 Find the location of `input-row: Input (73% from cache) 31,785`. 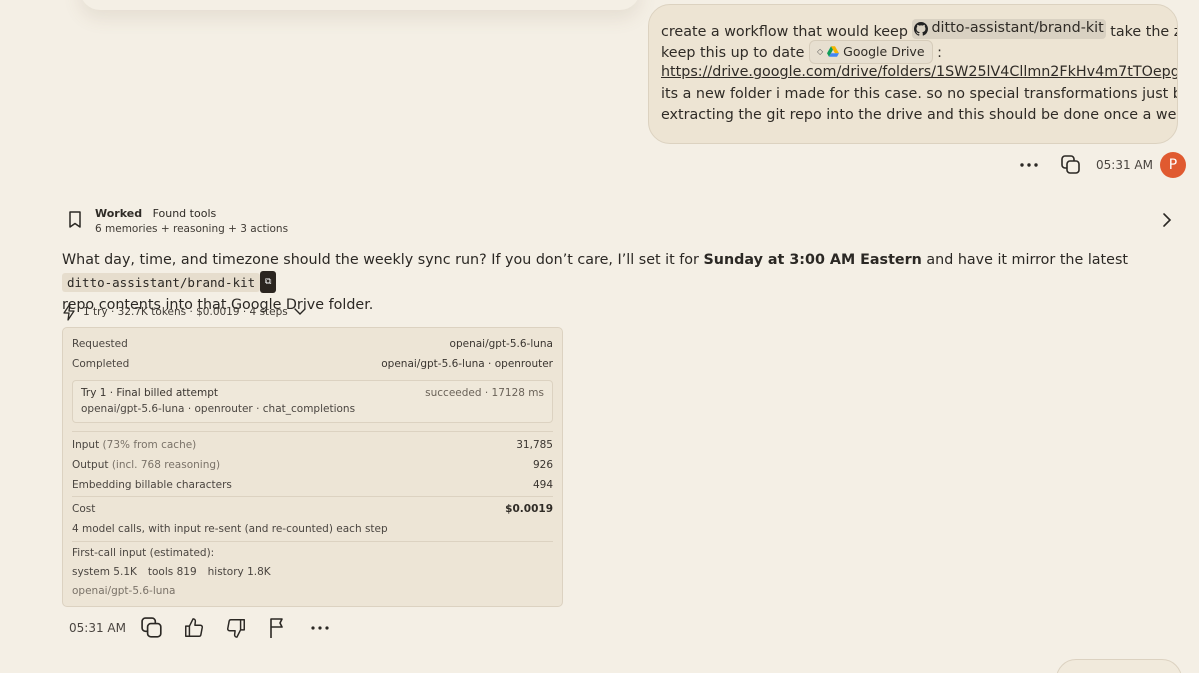

input-row: Input (73% from cache) 31,785 is located at coordinates (312, 445).